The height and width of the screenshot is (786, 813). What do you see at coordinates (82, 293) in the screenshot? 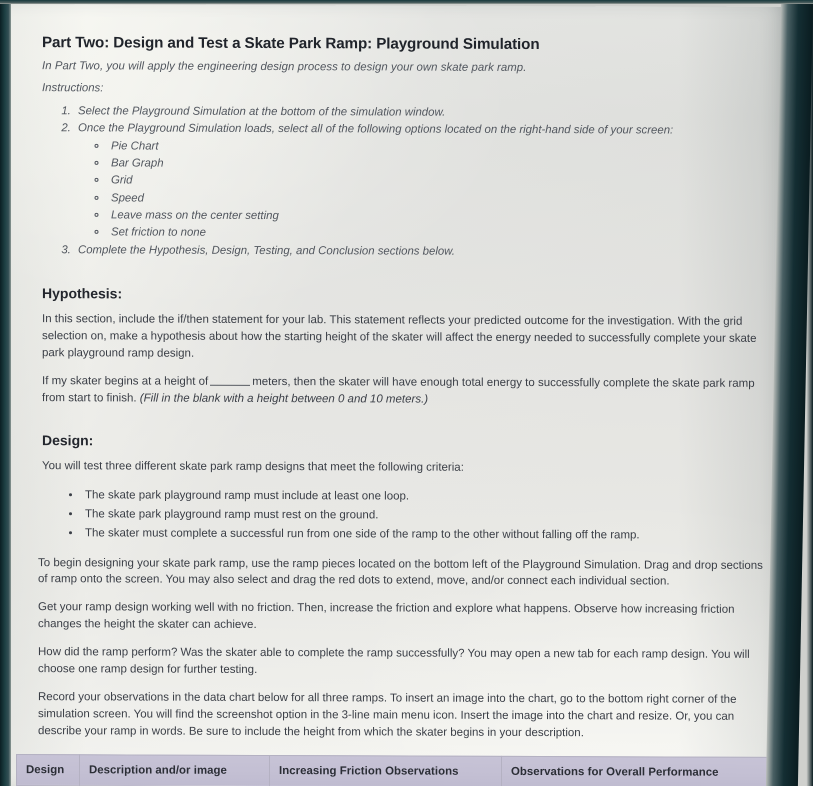
I see `hypothesis-heading: Hypothesis:` at bounding box center [82, 293].